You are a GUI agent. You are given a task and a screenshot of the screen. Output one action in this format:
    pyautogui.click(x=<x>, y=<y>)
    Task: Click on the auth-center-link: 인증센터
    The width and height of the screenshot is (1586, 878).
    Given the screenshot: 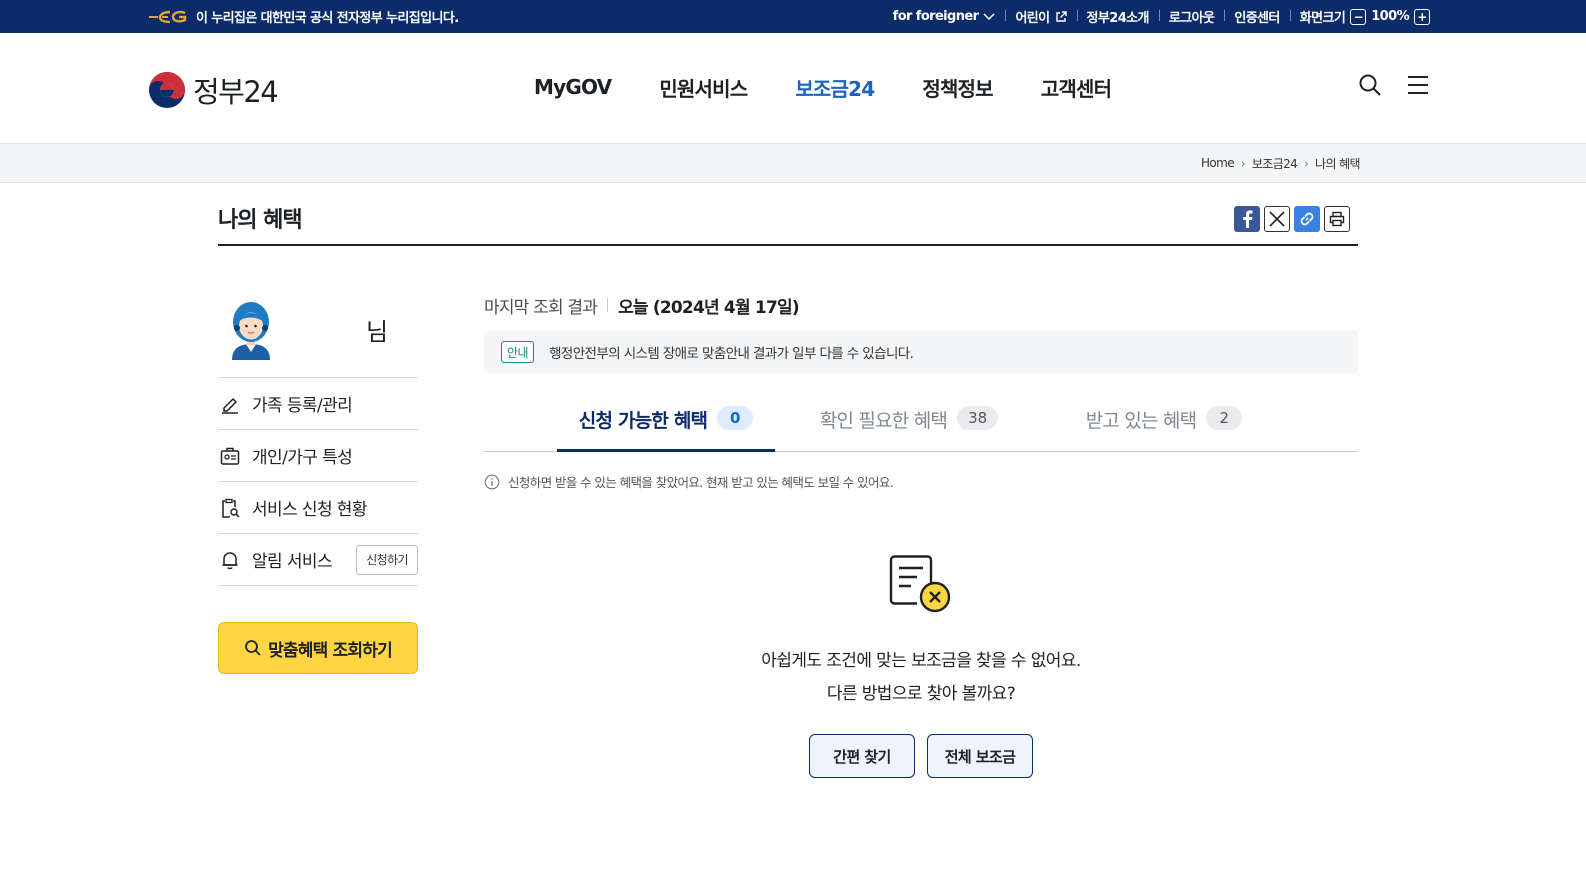 What is the action you would take?
    pyautogui.click(x=1256, y=16)
    